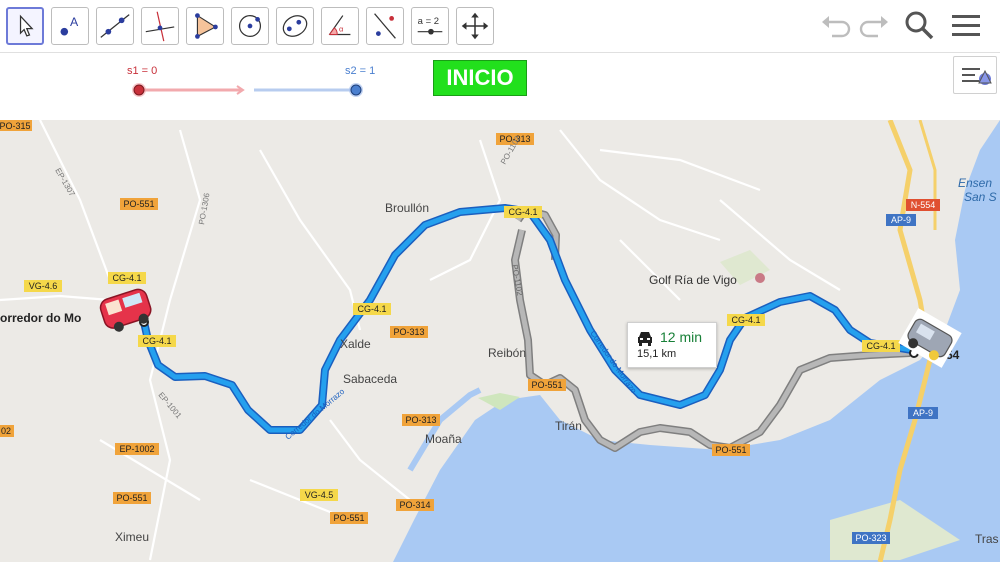  I want to click on angle-tool-button: α, so click(340, 26).